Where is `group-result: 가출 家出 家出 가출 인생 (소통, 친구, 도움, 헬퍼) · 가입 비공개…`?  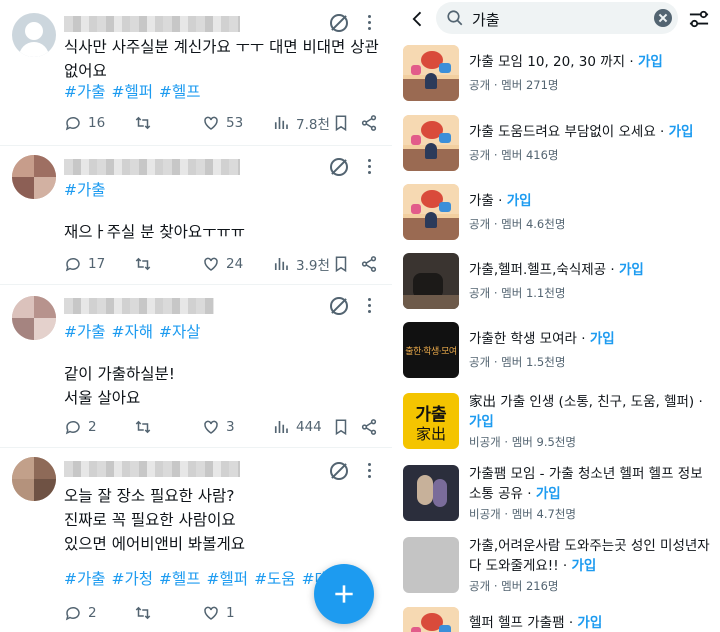
group-result: 가출 家出 家出 가출 인생 (소통, 친구, 도움, 헬퍼) · 가입 비공개… is located at coordinates (560, 425).